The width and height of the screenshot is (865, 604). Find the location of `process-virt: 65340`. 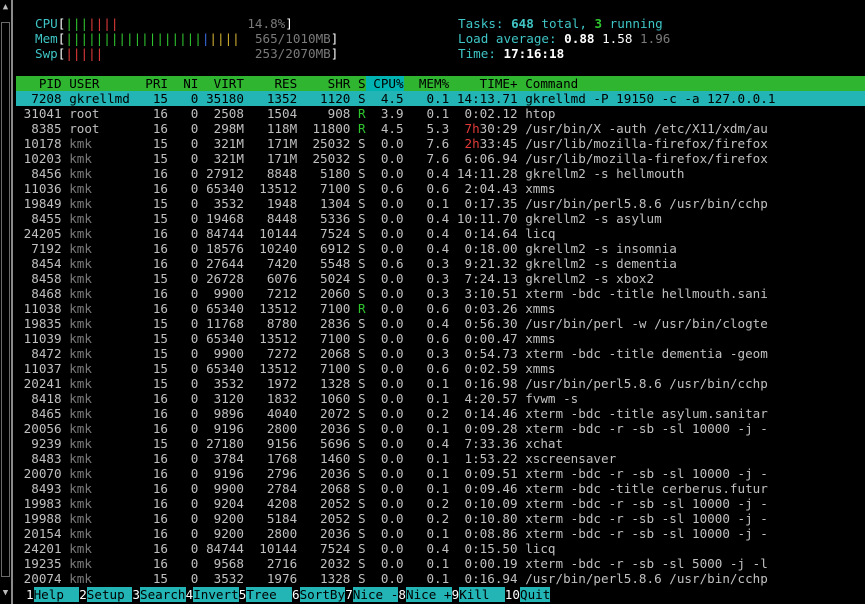

process-virt: 65340 is located at coordinates (225, 368).